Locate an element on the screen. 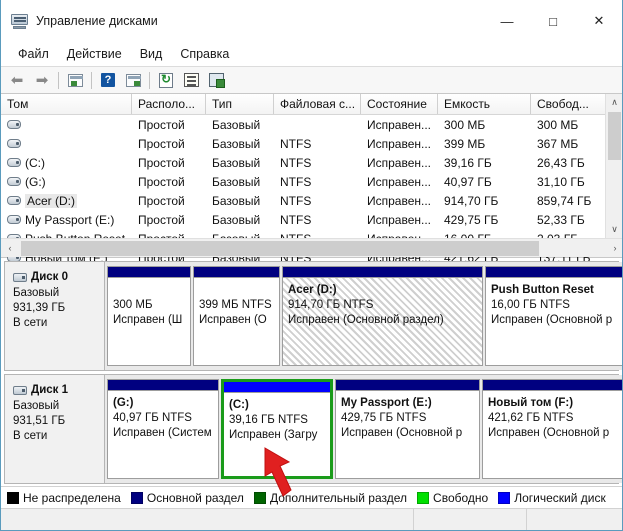 This screenshot has width=623, height=531. scroll-right-icon: › is located at coordinates (614, 248).